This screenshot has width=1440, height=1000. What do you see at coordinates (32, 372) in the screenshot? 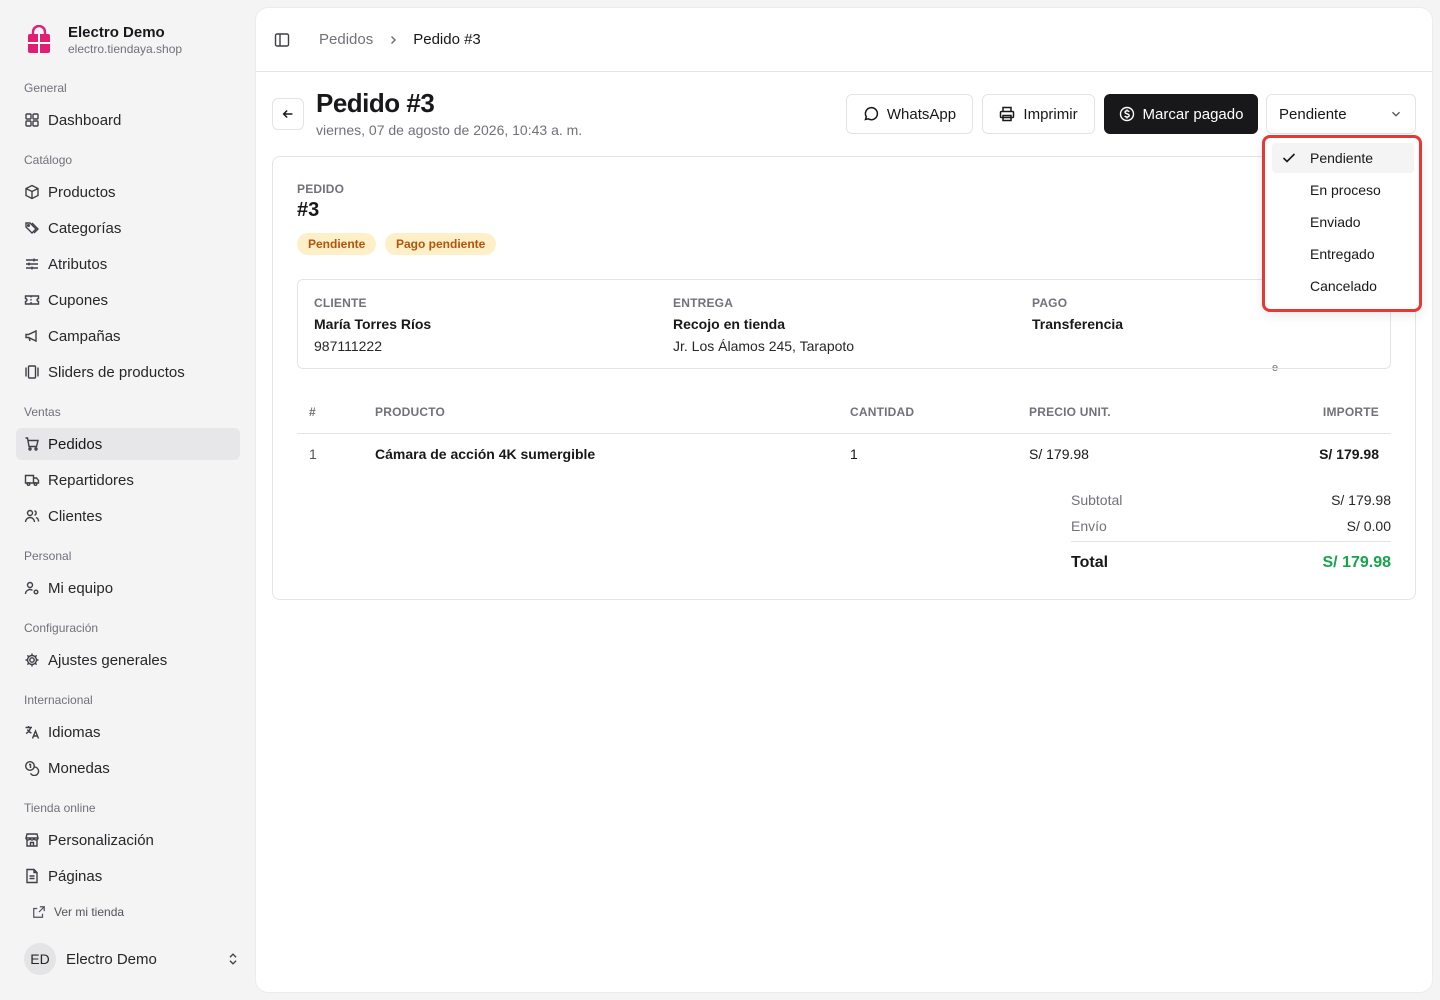
I see `gallery-slider-icon` at bounding box center [32, 372].